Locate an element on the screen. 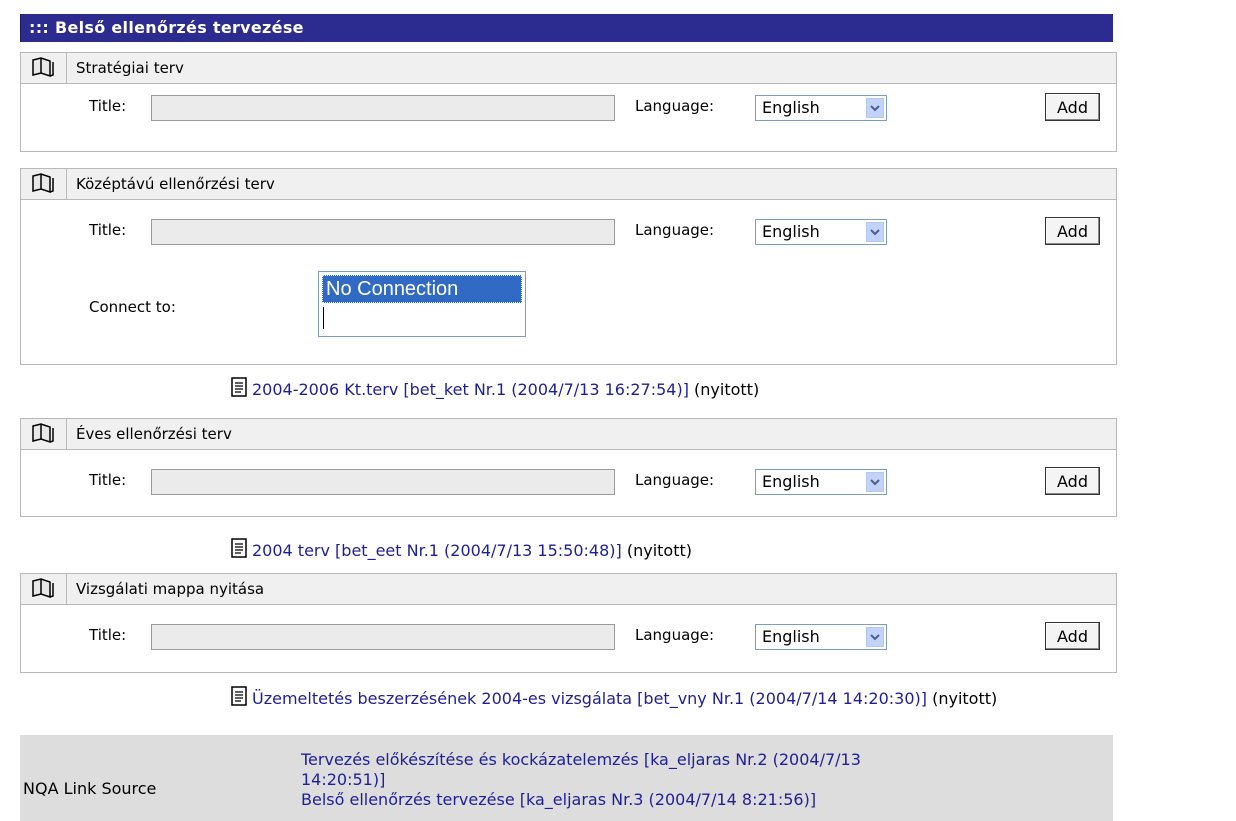 The width and height of the screenshot is (1236, 821). section-title-bar: Éves ellenőrzési terv is located at coordinates (568, 434).